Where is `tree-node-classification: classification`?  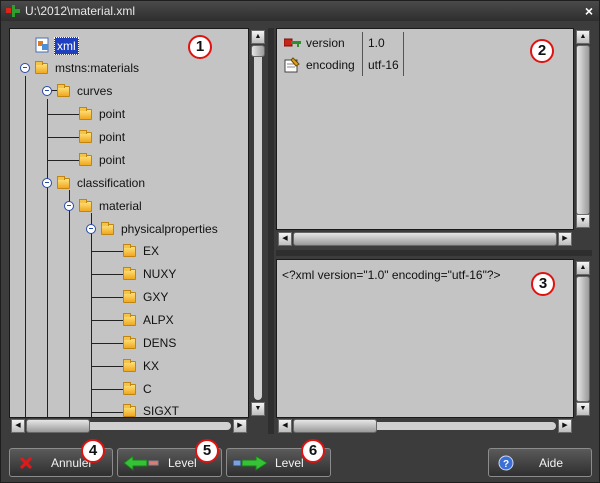
tree-node-classification: classification is located at coordinates (122, 183).